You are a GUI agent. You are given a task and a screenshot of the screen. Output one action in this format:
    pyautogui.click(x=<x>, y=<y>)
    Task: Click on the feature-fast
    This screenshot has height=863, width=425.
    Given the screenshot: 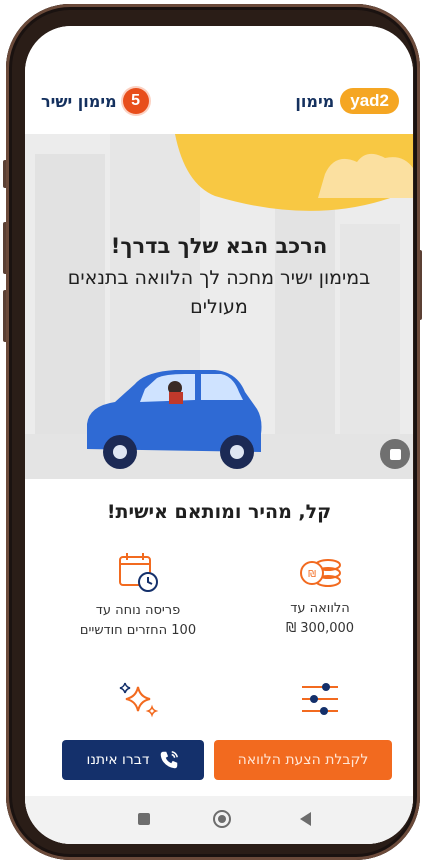 What is the action you would take?
    pyautogui.click(x=138, y=703)
    